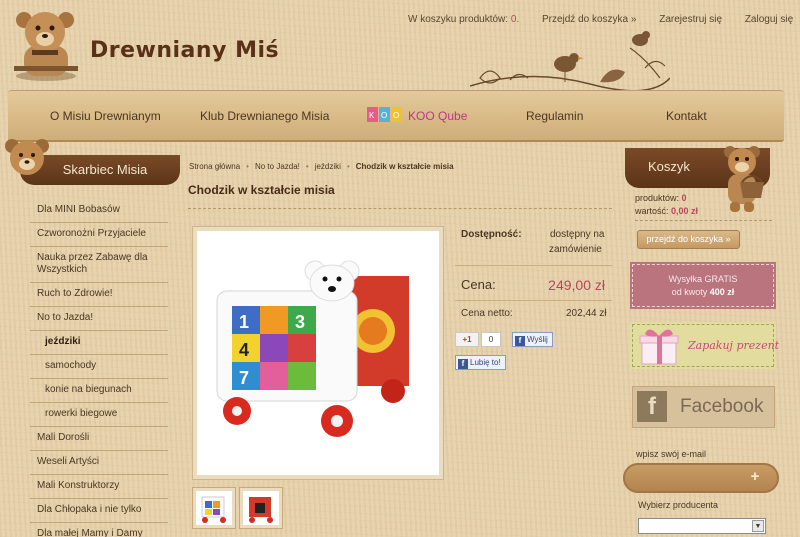  Describe the element at coordinates (755, 477) in the screenshot. I see `newsletter-submit-plus-icon: +` at that location.